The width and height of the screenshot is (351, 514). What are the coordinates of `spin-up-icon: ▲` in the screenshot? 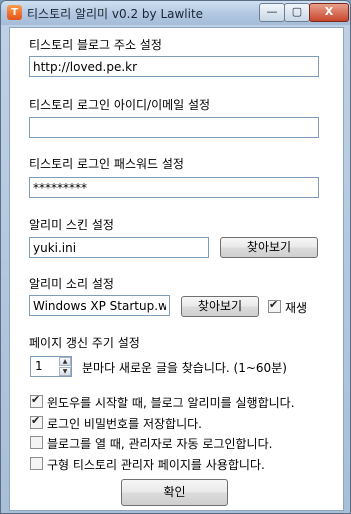 It's located at (65, 361).